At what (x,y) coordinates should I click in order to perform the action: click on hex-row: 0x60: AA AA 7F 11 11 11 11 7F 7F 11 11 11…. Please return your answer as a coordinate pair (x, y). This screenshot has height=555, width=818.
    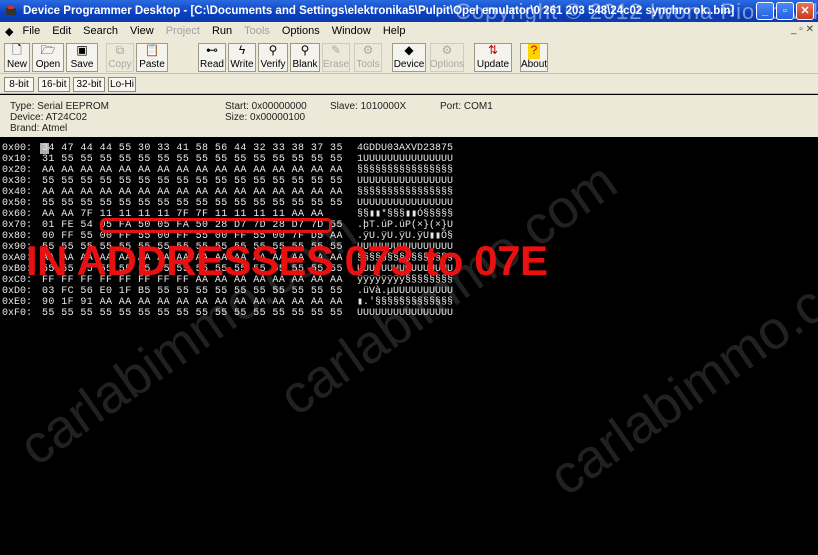
    Looking at the image, I should click on (227, 214).